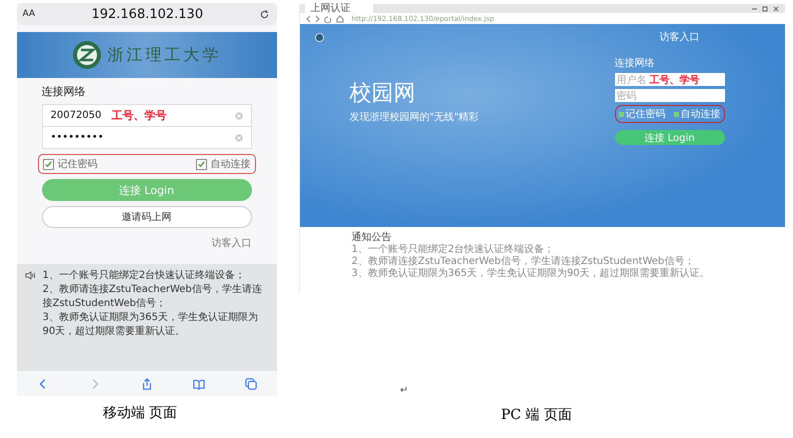 Image resolution: width=793 pixels, height=438 pixels. I want to click on share-icon, so click(146, 384).